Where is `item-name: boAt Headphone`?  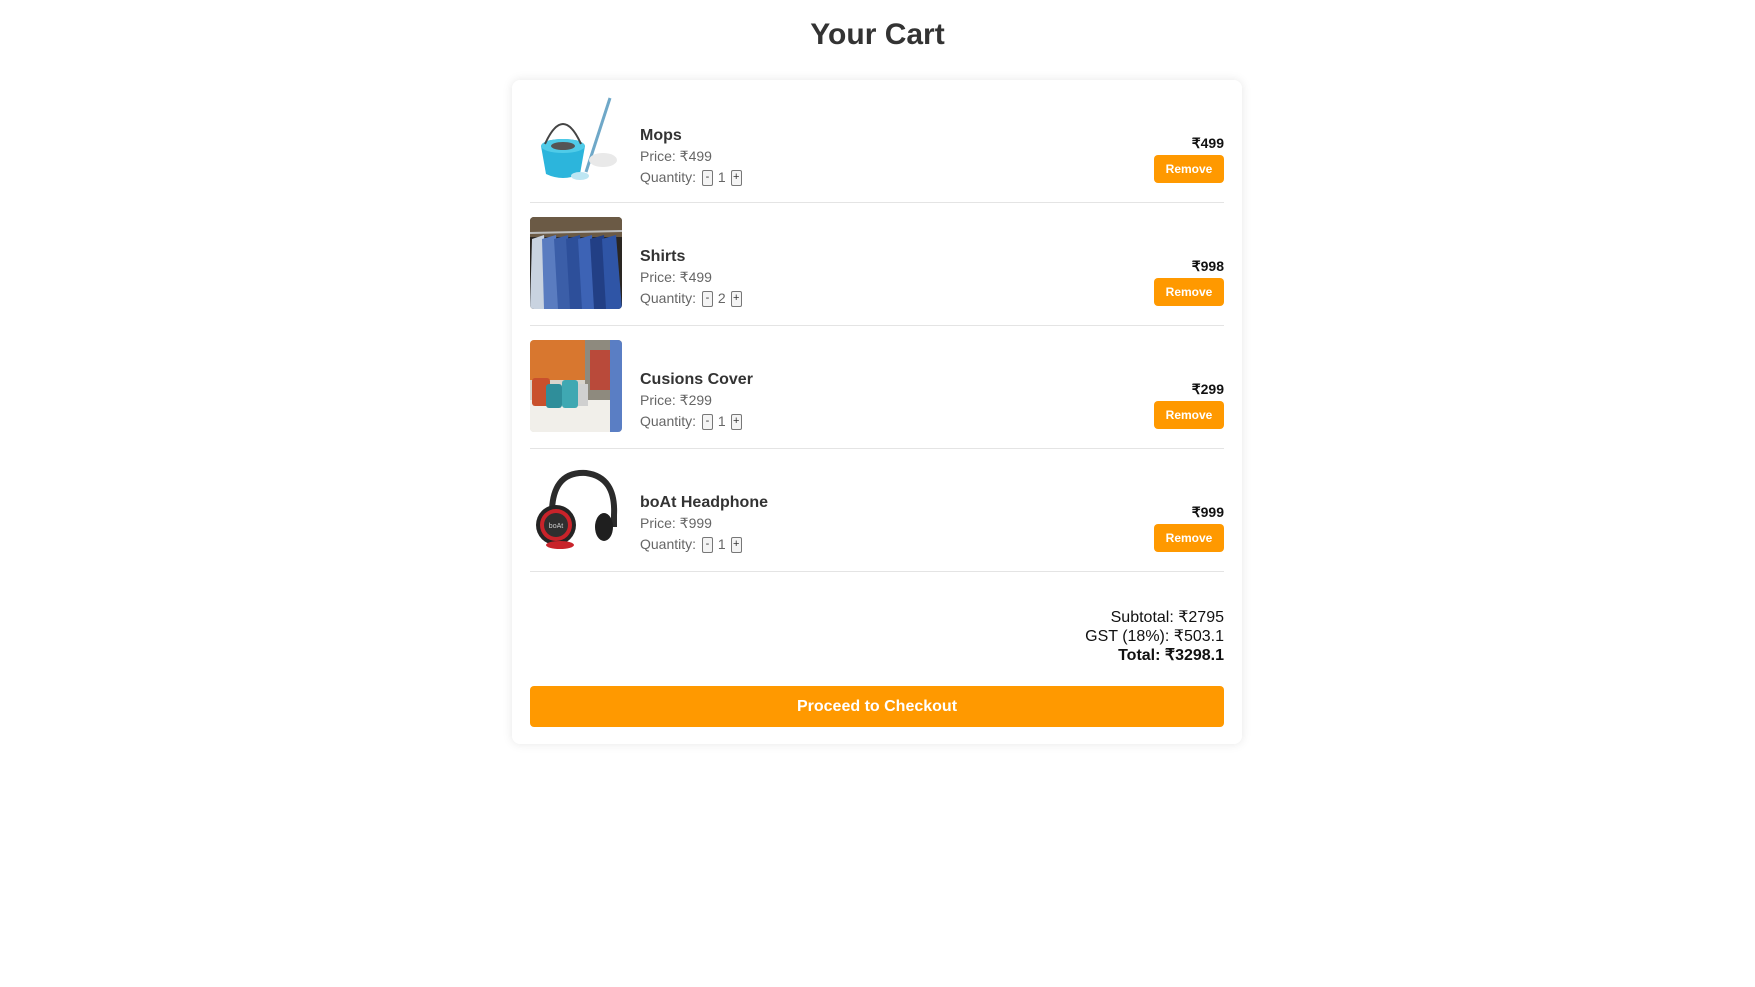
item-name: boAt Headphone is located at coordinates (704, 502).